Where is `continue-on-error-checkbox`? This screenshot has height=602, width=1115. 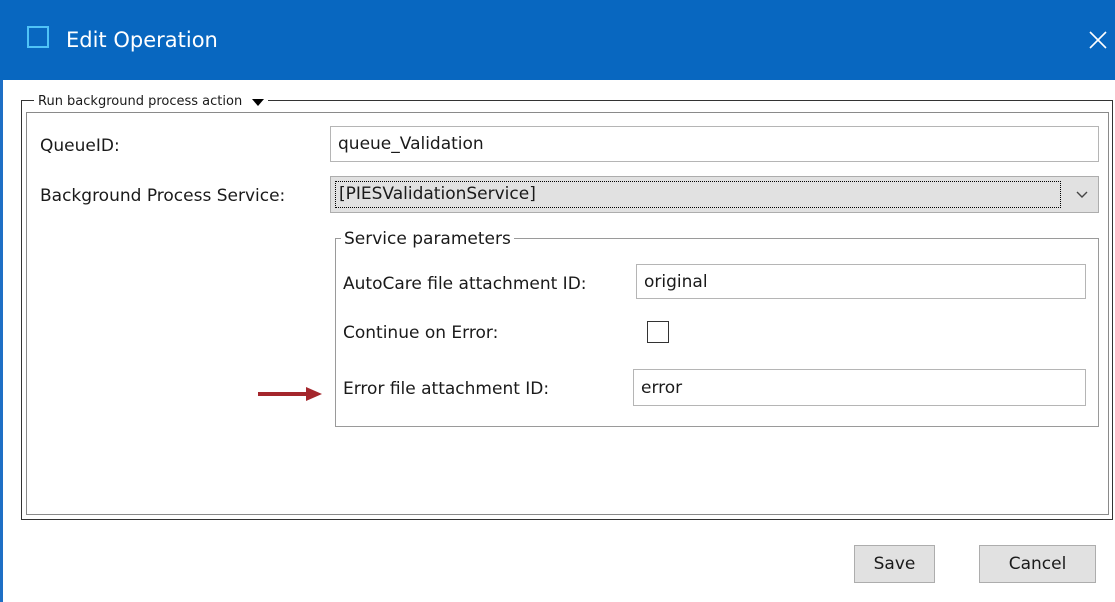
continue-on-error-checkbox is located at coordinates (658, 332).